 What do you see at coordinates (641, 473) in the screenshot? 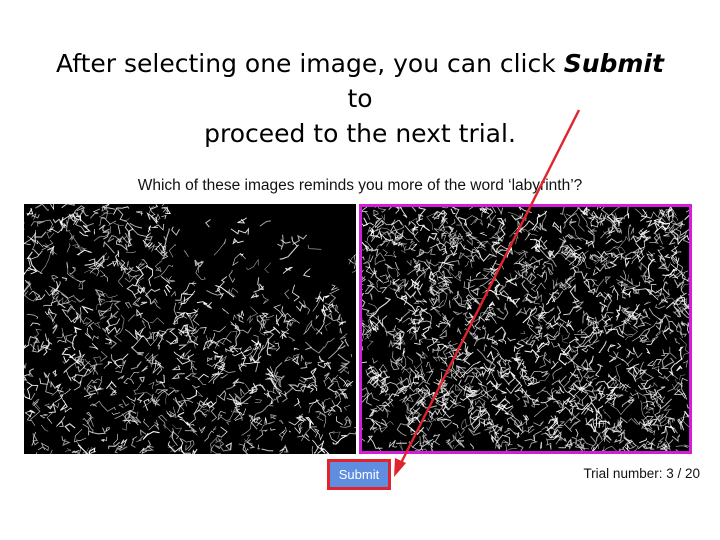
I see `trial-counter: Trial number: 3 / 20` at bounding box center [641, 473].